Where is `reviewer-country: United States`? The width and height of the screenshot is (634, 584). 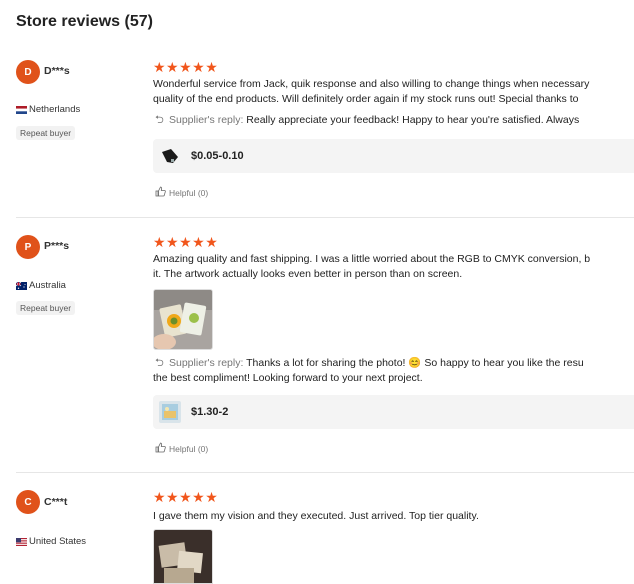 reviewer-country: United States is located at coordinates (51, 541).